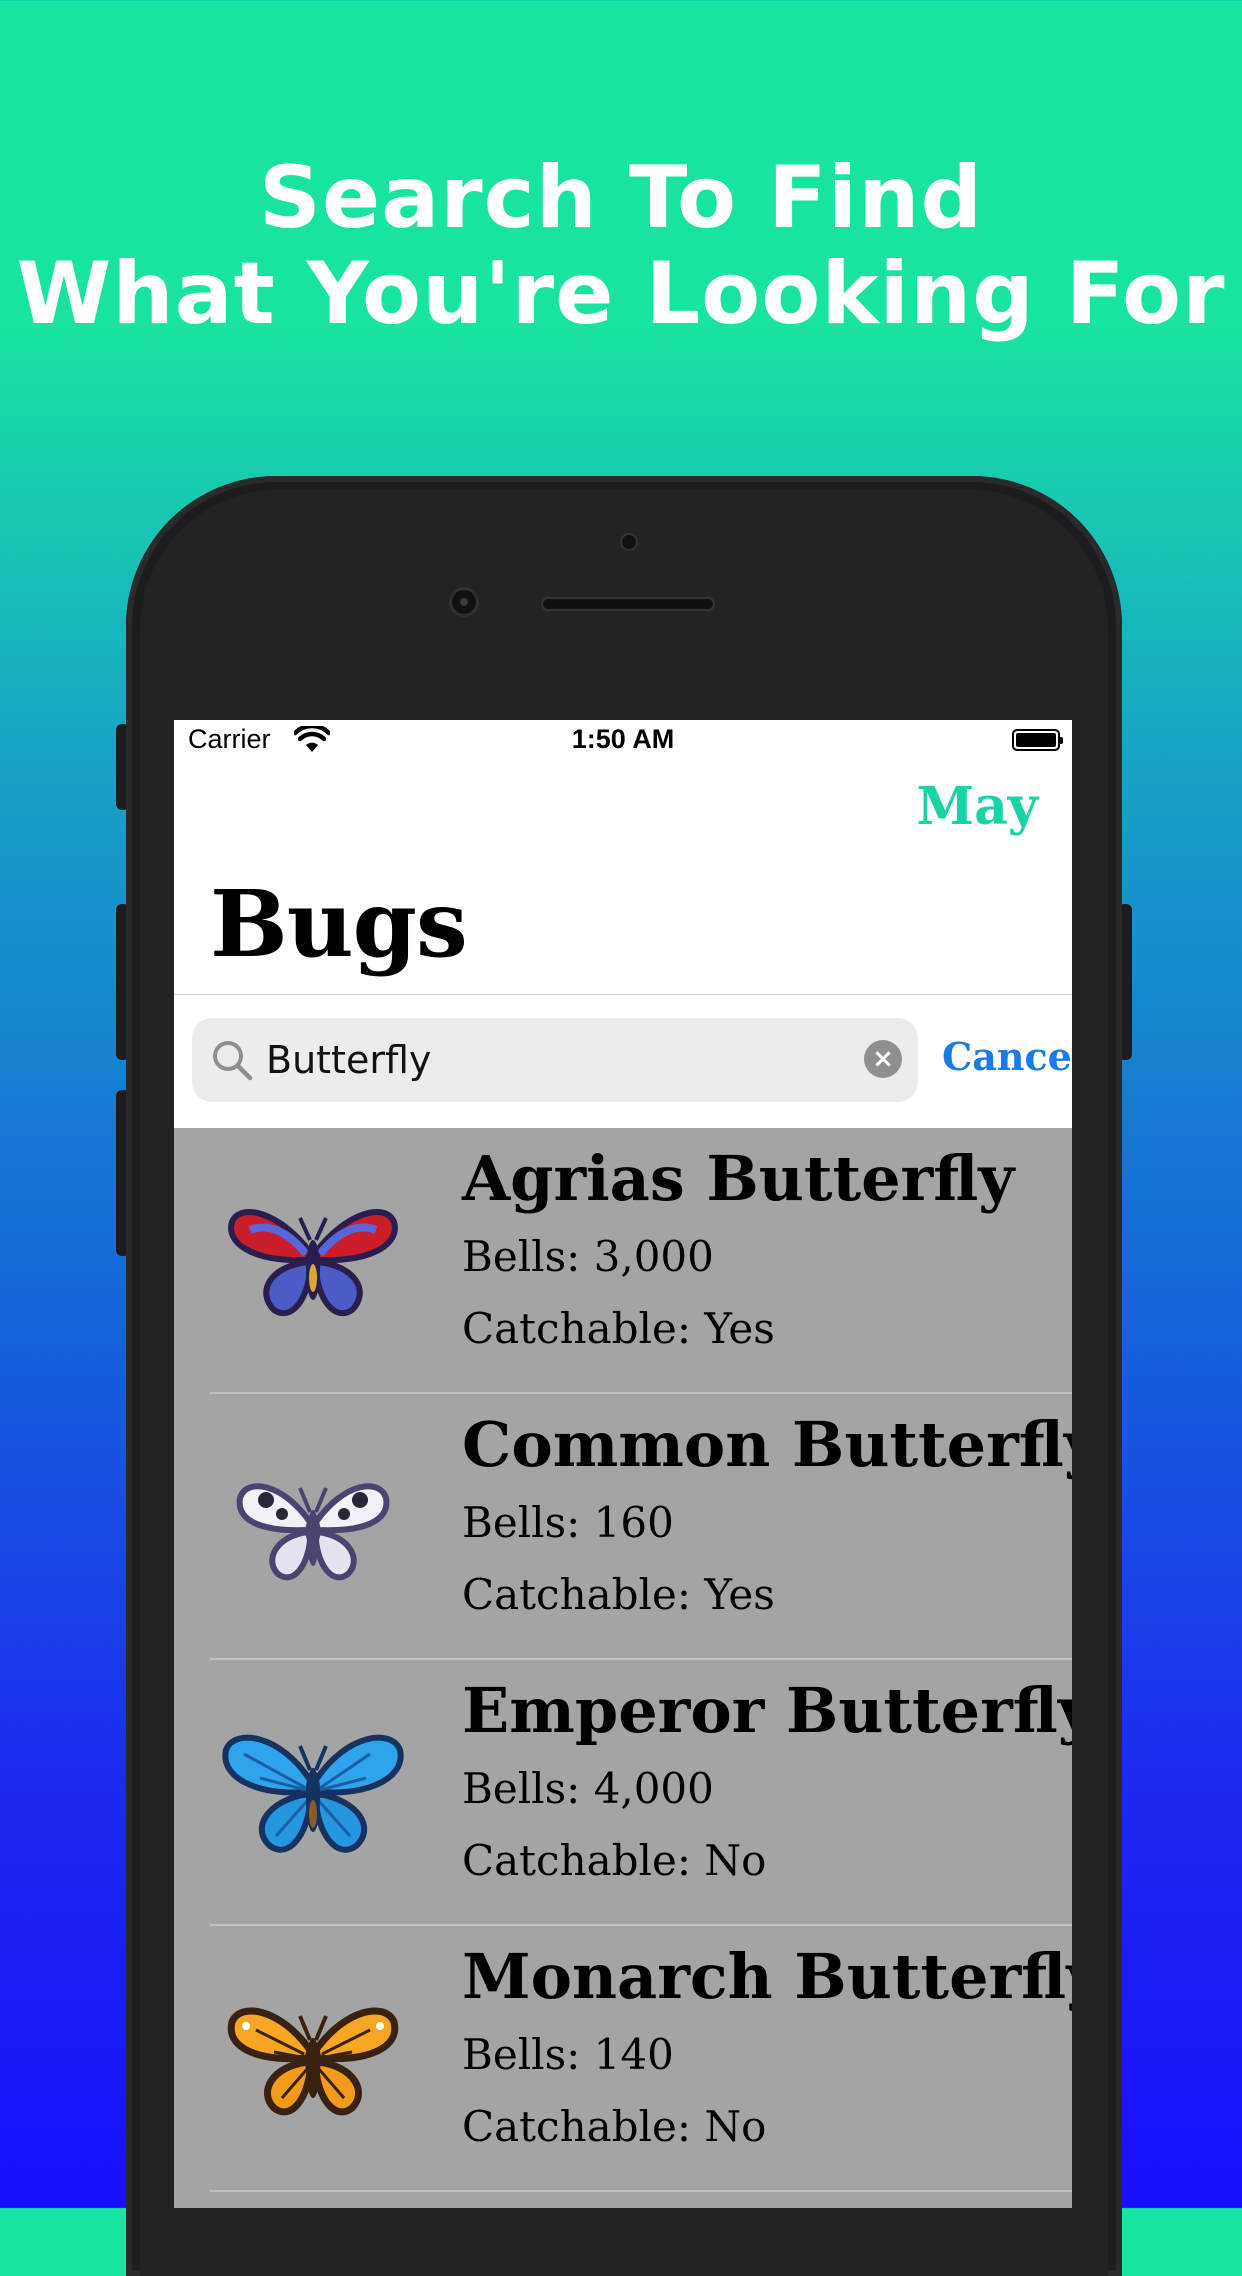 This screenshot has height=2276, width=1242. What do you see at coordinates (883, 1059) in the screenshot?
I see `clear-search-icon: ×` at bounding box center [883, 1059].